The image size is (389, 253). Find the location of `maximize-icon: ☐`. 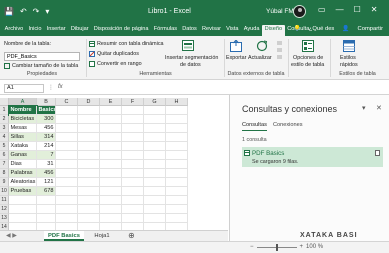

maximize-icon: ☐ is located at coordinates (357, 9).